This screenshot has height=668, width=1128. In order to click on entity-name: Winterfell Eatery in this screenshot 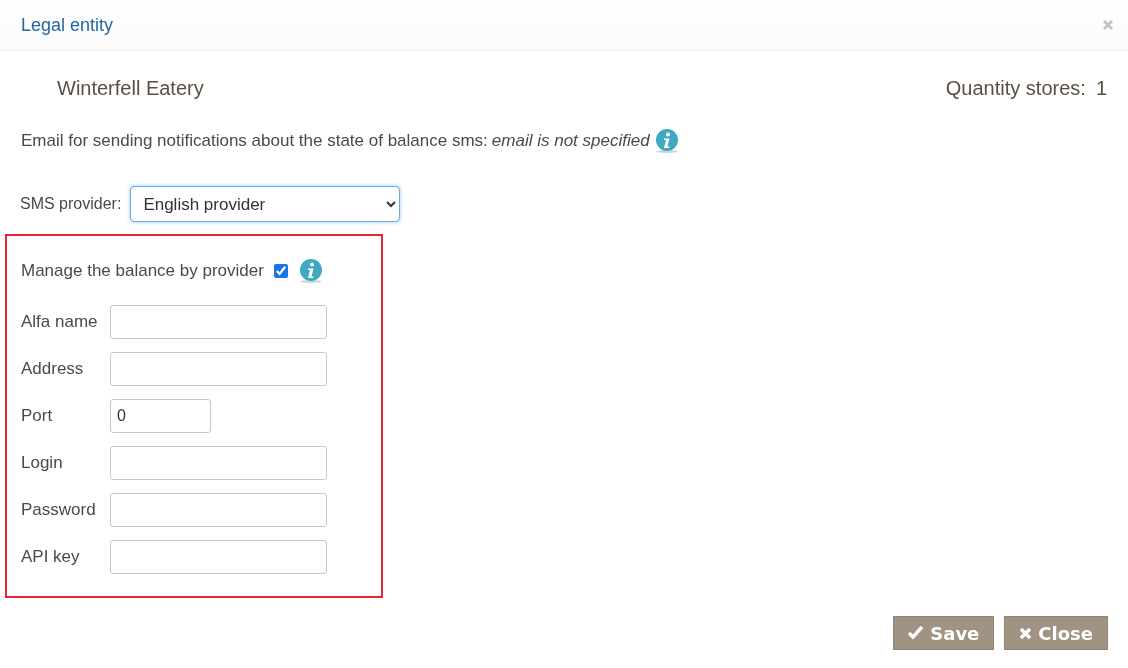, I will do `click(130, 88)`.